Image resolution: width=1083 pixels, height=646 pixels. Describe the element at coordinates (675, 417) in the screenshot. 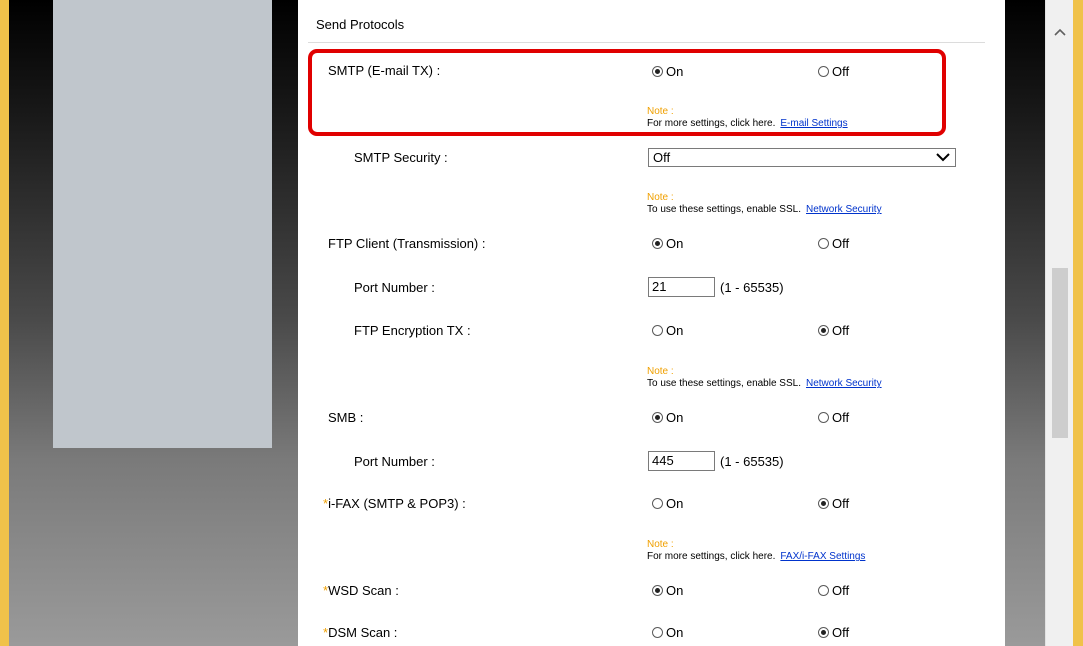

I see `smb-on-label: On` at that location.